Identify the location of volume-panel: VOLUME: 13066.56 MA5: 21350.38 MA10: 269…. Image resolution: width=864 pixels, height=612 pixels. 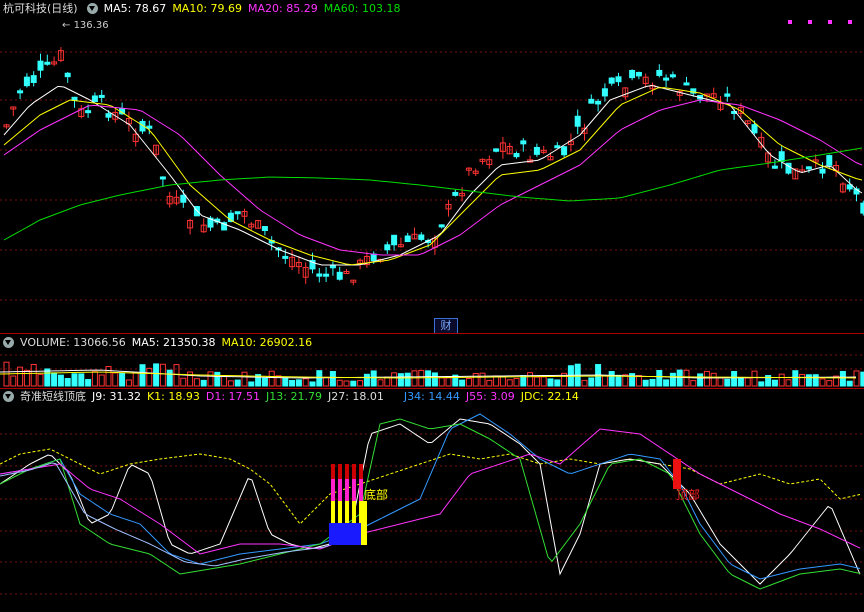
(432, 361).